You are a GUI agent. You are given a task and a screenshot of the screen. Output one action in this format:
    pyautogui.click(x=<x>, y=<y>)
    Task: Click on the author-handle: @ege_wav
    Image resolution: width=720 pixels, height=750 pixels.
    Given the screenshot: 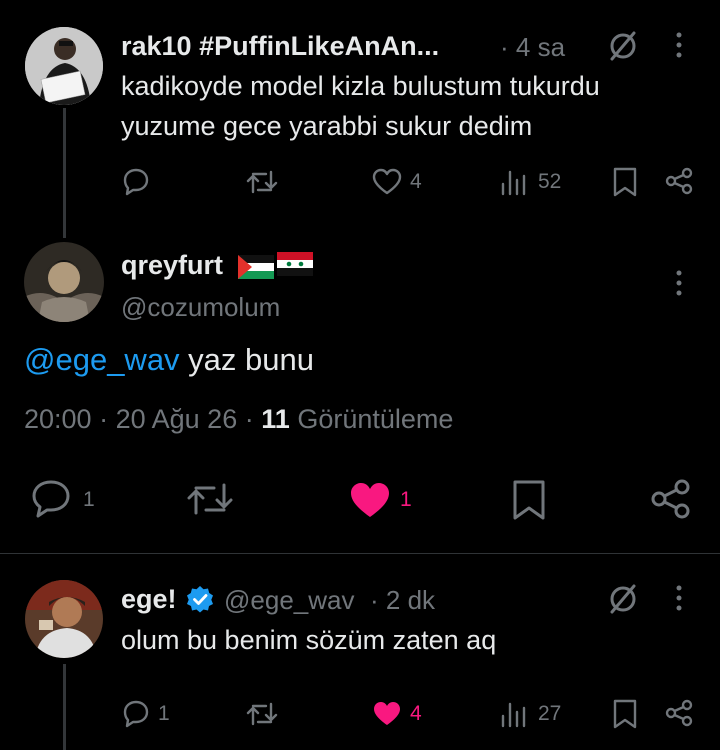 What is the action you would take?
    pyautogui.click(x=289, y=600)
    